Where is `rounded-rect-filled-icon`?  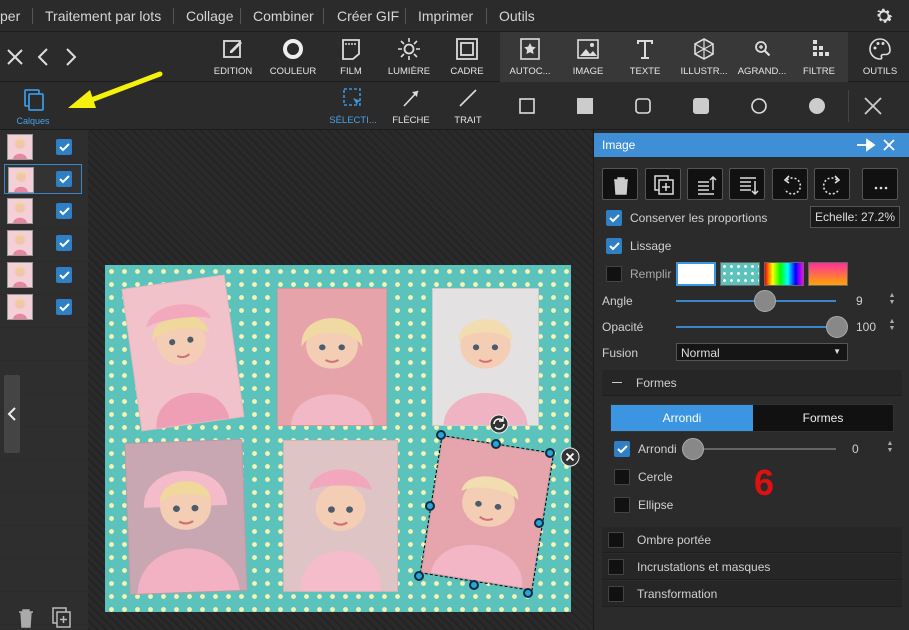 rounded-rect-filled-icon is located at coordinates (701, 106).